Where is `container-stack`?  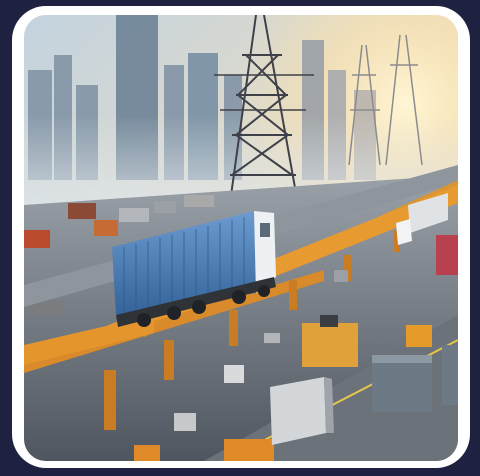 container-stack is located at coordinates (415, 378).